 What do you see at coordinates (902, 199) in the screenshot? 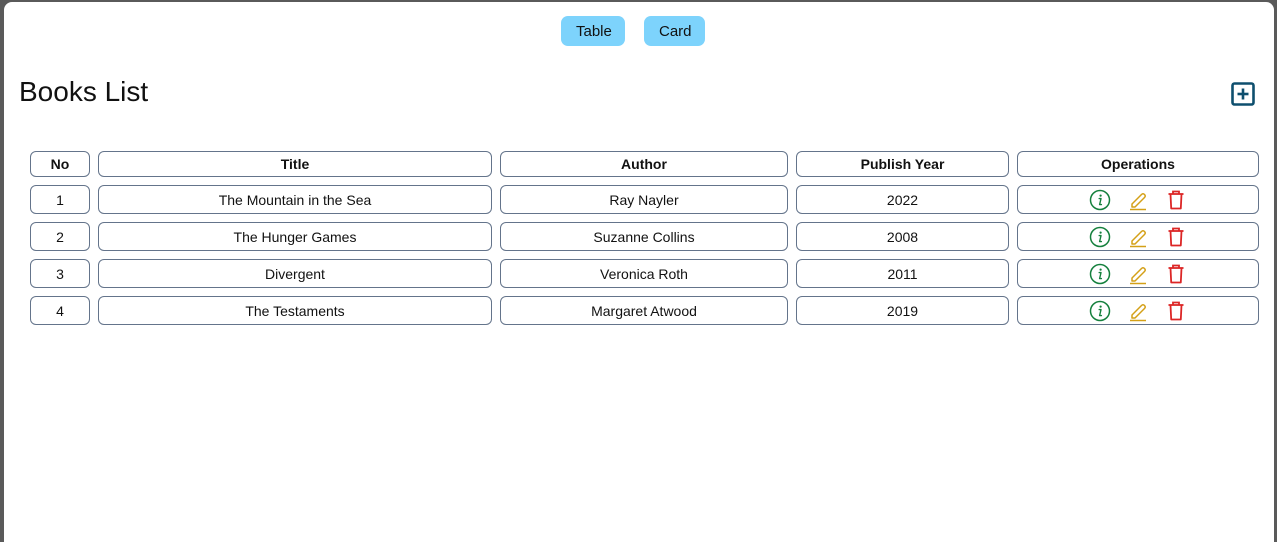
I see `cell-year: 2022` at bounding box center [902, 199].